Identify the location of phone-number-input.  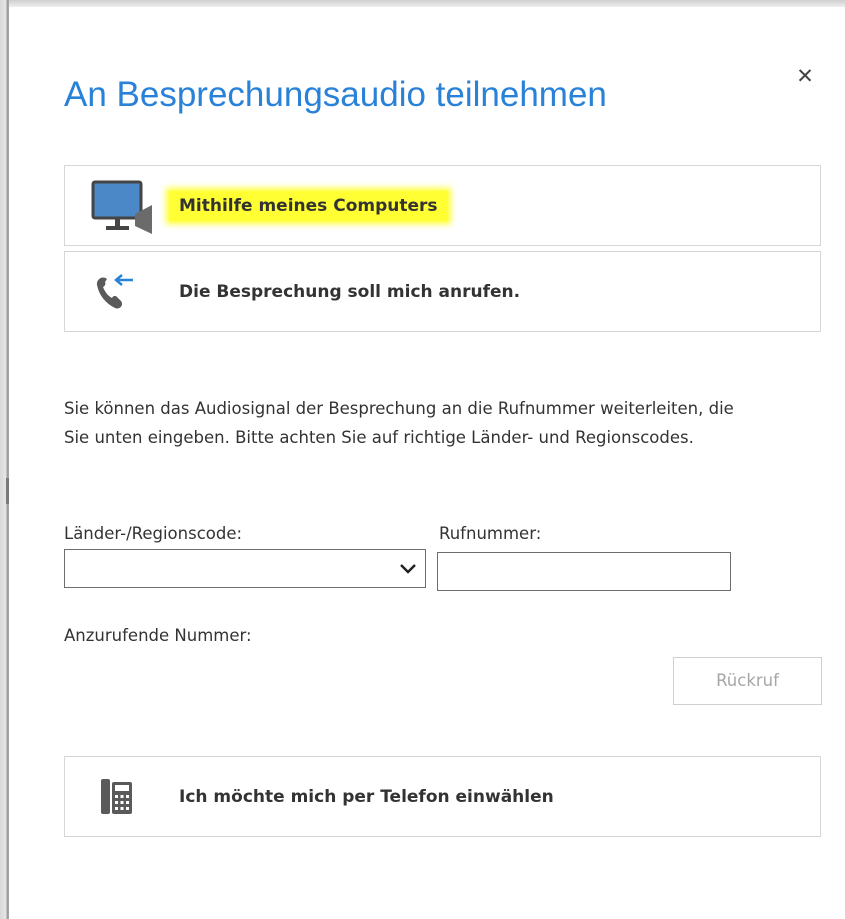
(584, 571).